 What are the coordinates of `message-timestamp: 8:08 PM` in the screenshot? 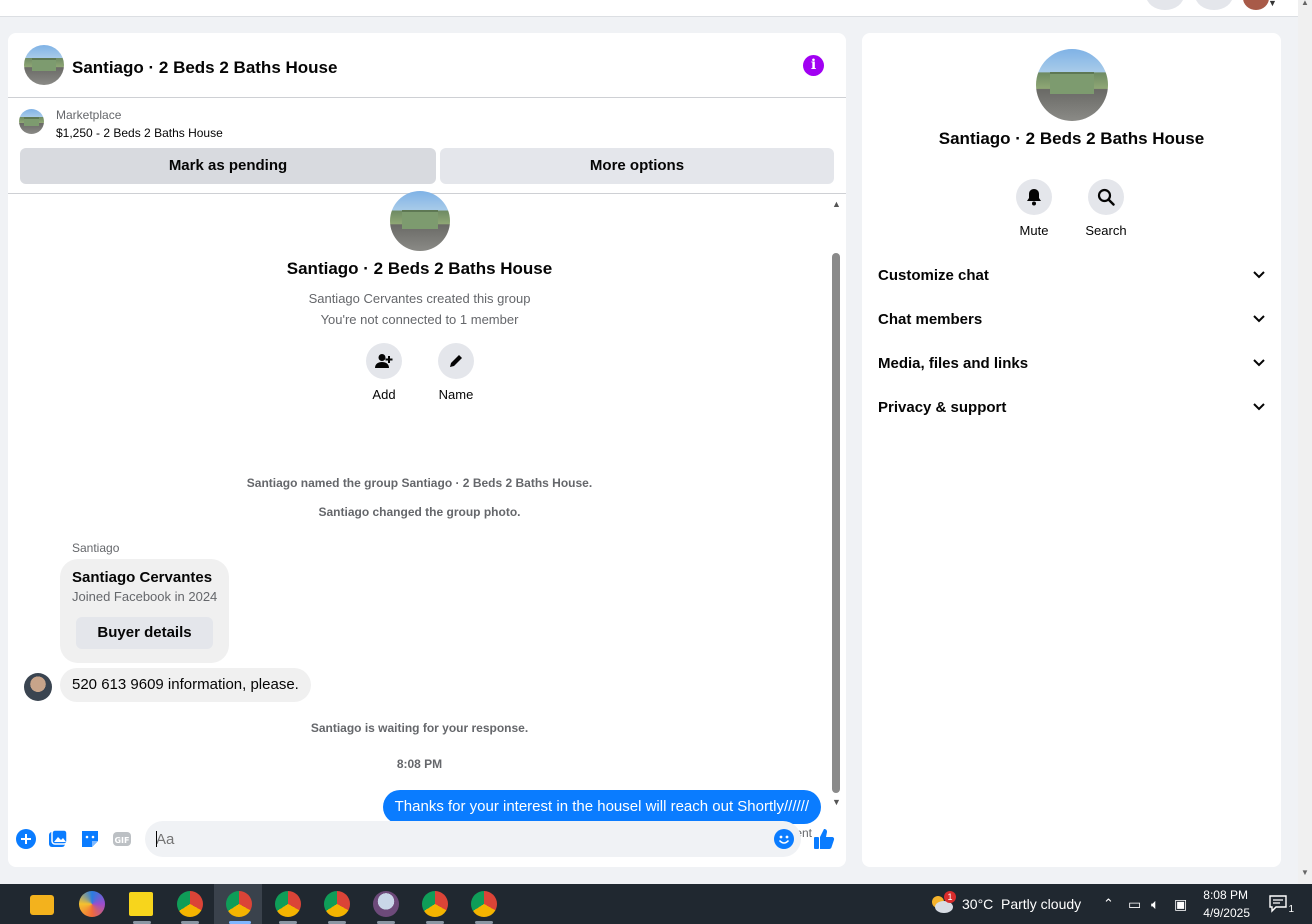 It's located at (419, 764).